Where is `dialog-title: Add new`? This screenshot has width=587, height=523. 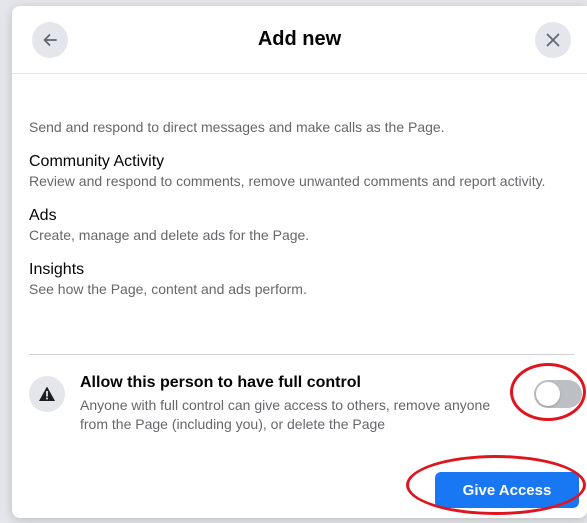
dialog-title: Add new is located at coordinates (299, 39).